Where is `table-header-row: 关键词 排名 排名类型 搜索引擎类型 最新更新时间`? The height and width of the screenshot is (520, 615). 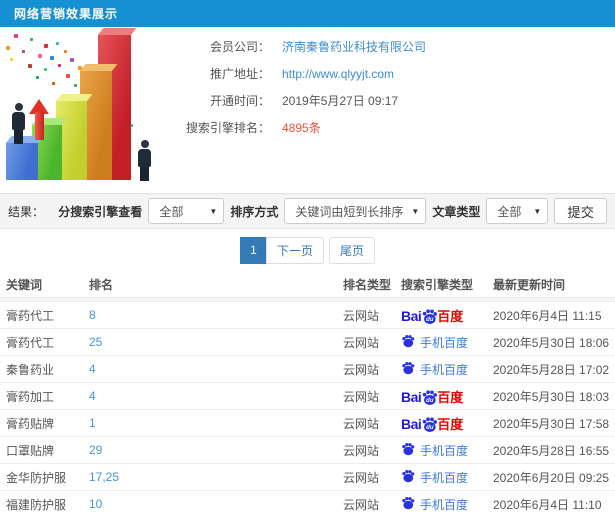 table-header-row: 关键词 排名 排名类型 搜索引擎类型 最新更新时间 is located at coordinates (307, 284).